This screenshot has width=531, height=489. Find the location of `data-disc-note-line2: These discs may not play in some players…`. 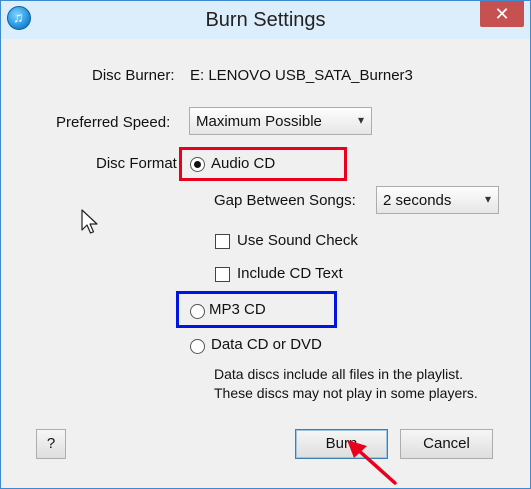

data-disc-note-line2: These discs may not play in some players… is located at coordinates (346, 393).